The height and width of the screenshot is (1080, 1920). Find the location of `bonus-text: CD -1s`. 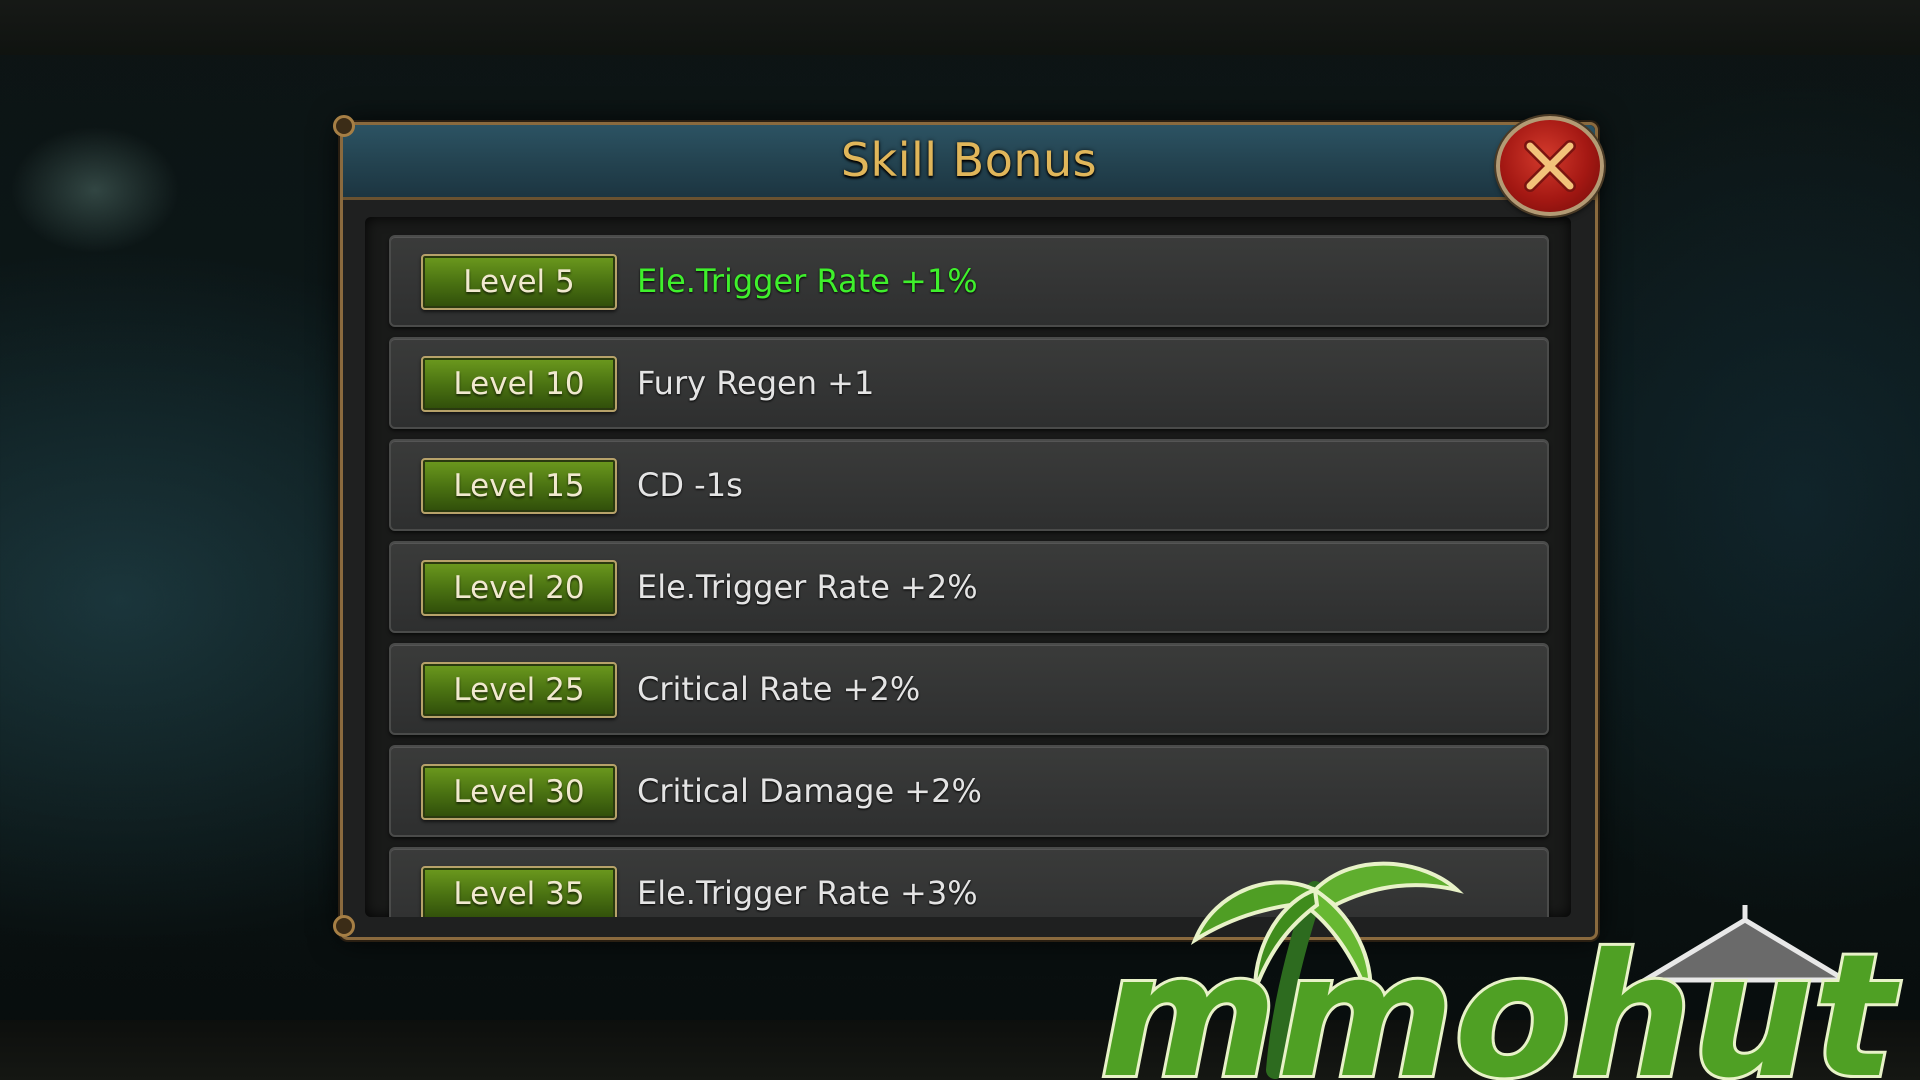

bonus-text: CD -1s is located at coordinates (690, 485).